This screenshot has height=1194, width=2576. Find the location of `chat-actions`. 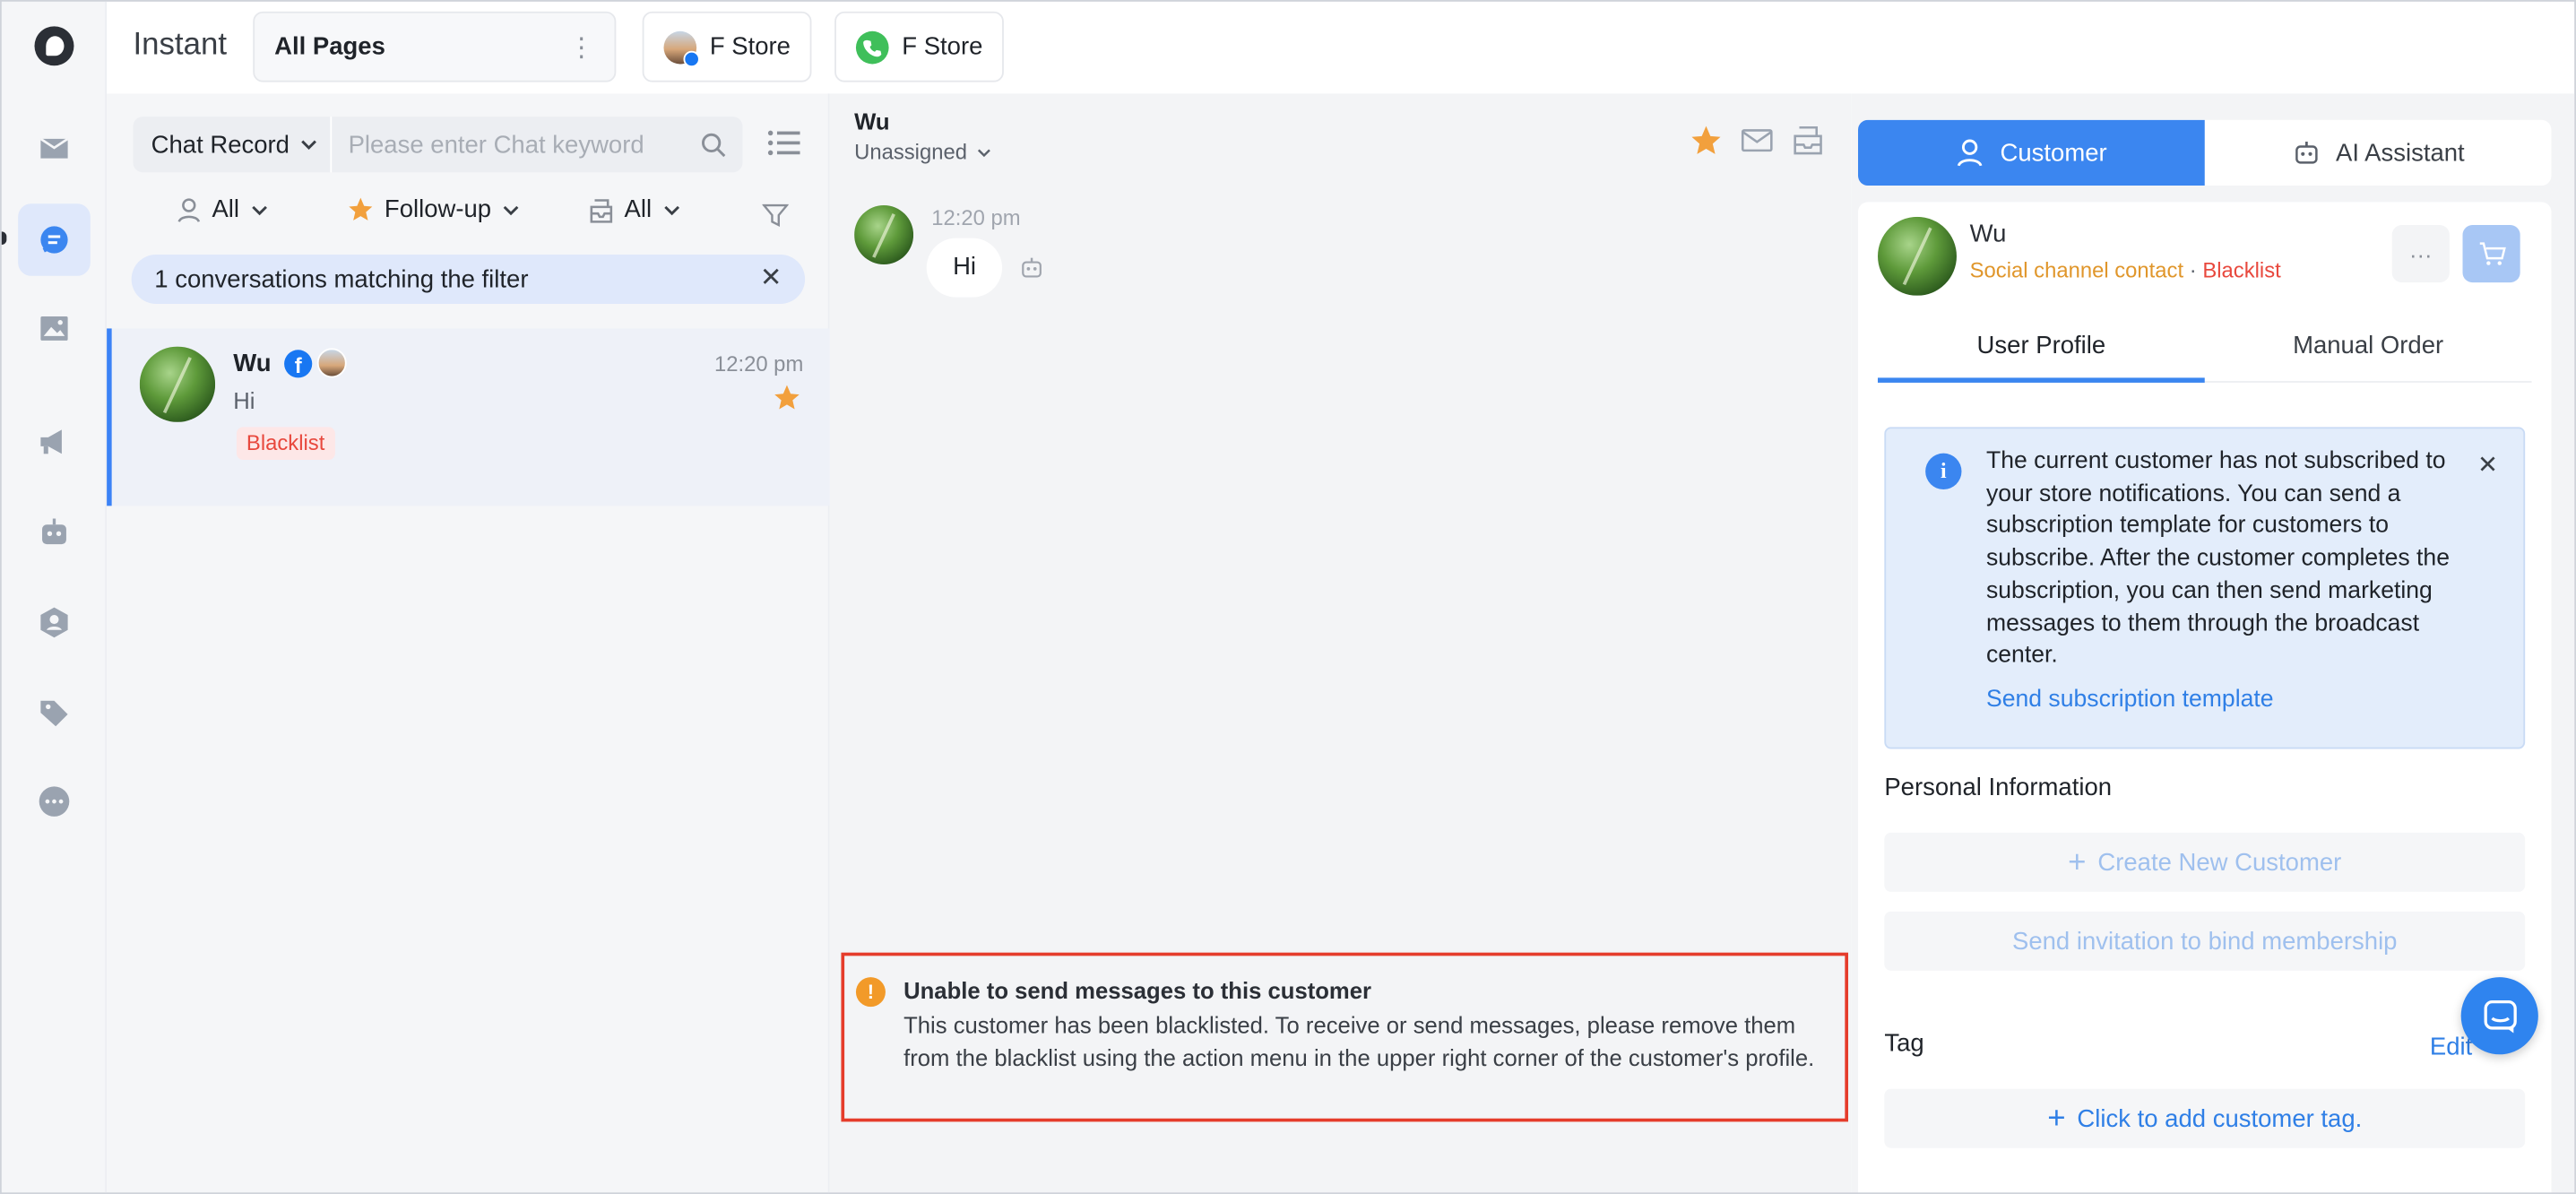

chat-actions is located at coordinates (1757, 140).